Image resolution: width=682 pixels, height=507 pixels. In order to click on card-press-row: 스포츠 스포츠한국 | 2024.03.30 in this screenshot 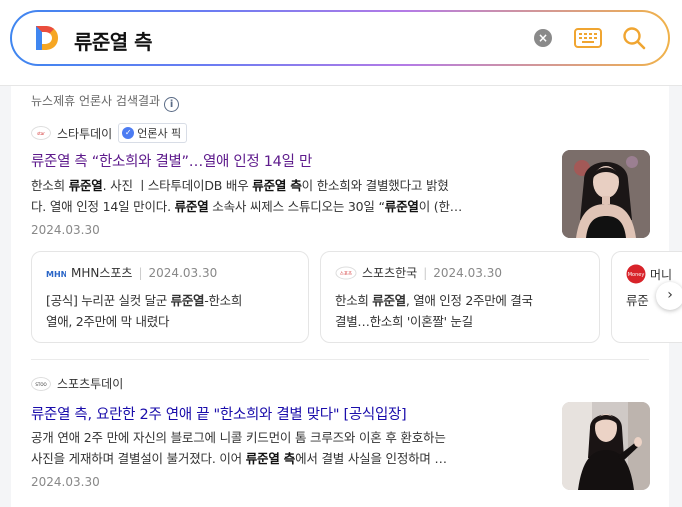, I will do `click(418, 272)`.